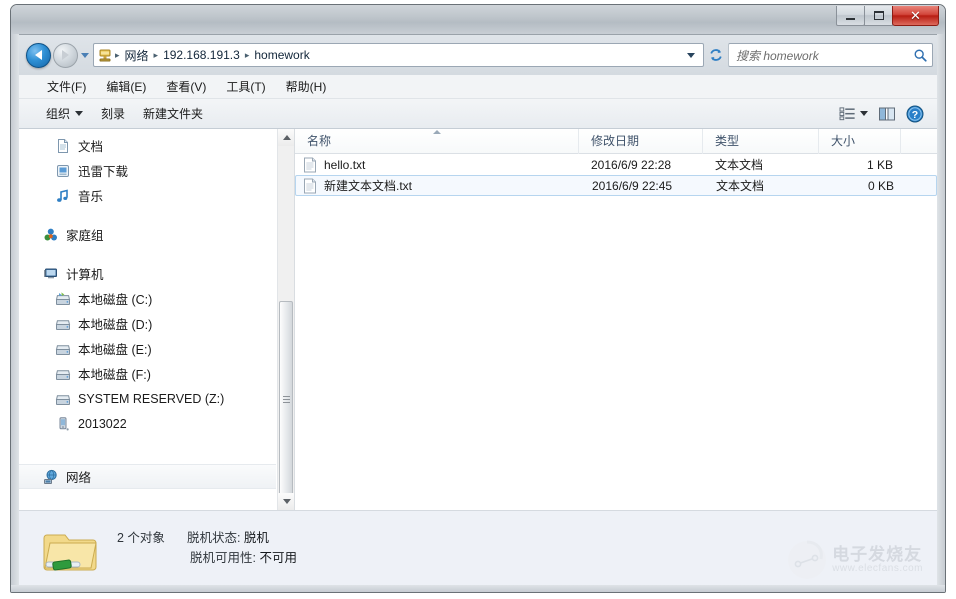  I want to click on sidebar-item-drive-f: 本地磁盘 (F:), so click(147, 373).